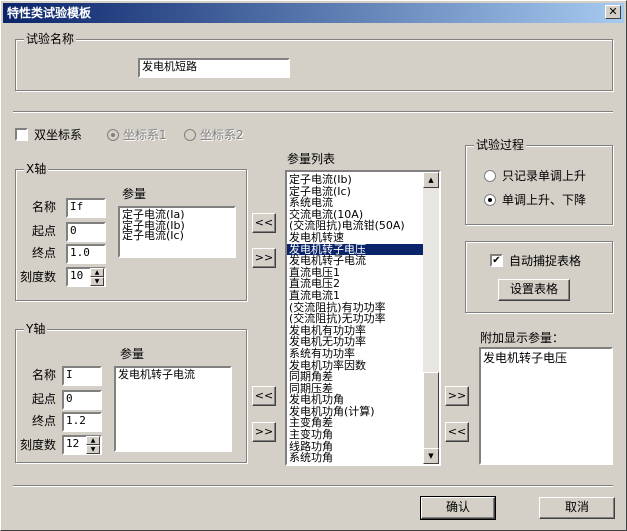  What do you see at coordinates (490, 200) in the screenshot?
I see `process-option2-radio` at bounding box center [490, 200].